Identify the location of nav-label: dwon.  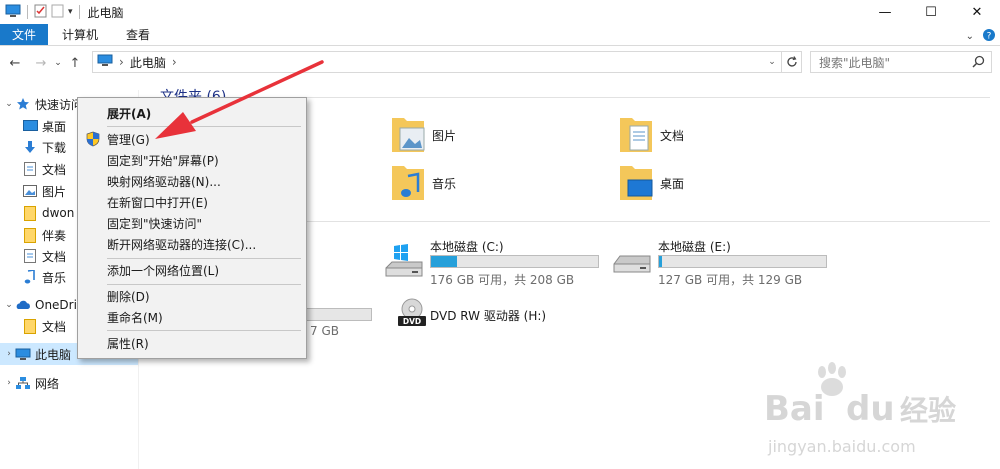
(58, 213).